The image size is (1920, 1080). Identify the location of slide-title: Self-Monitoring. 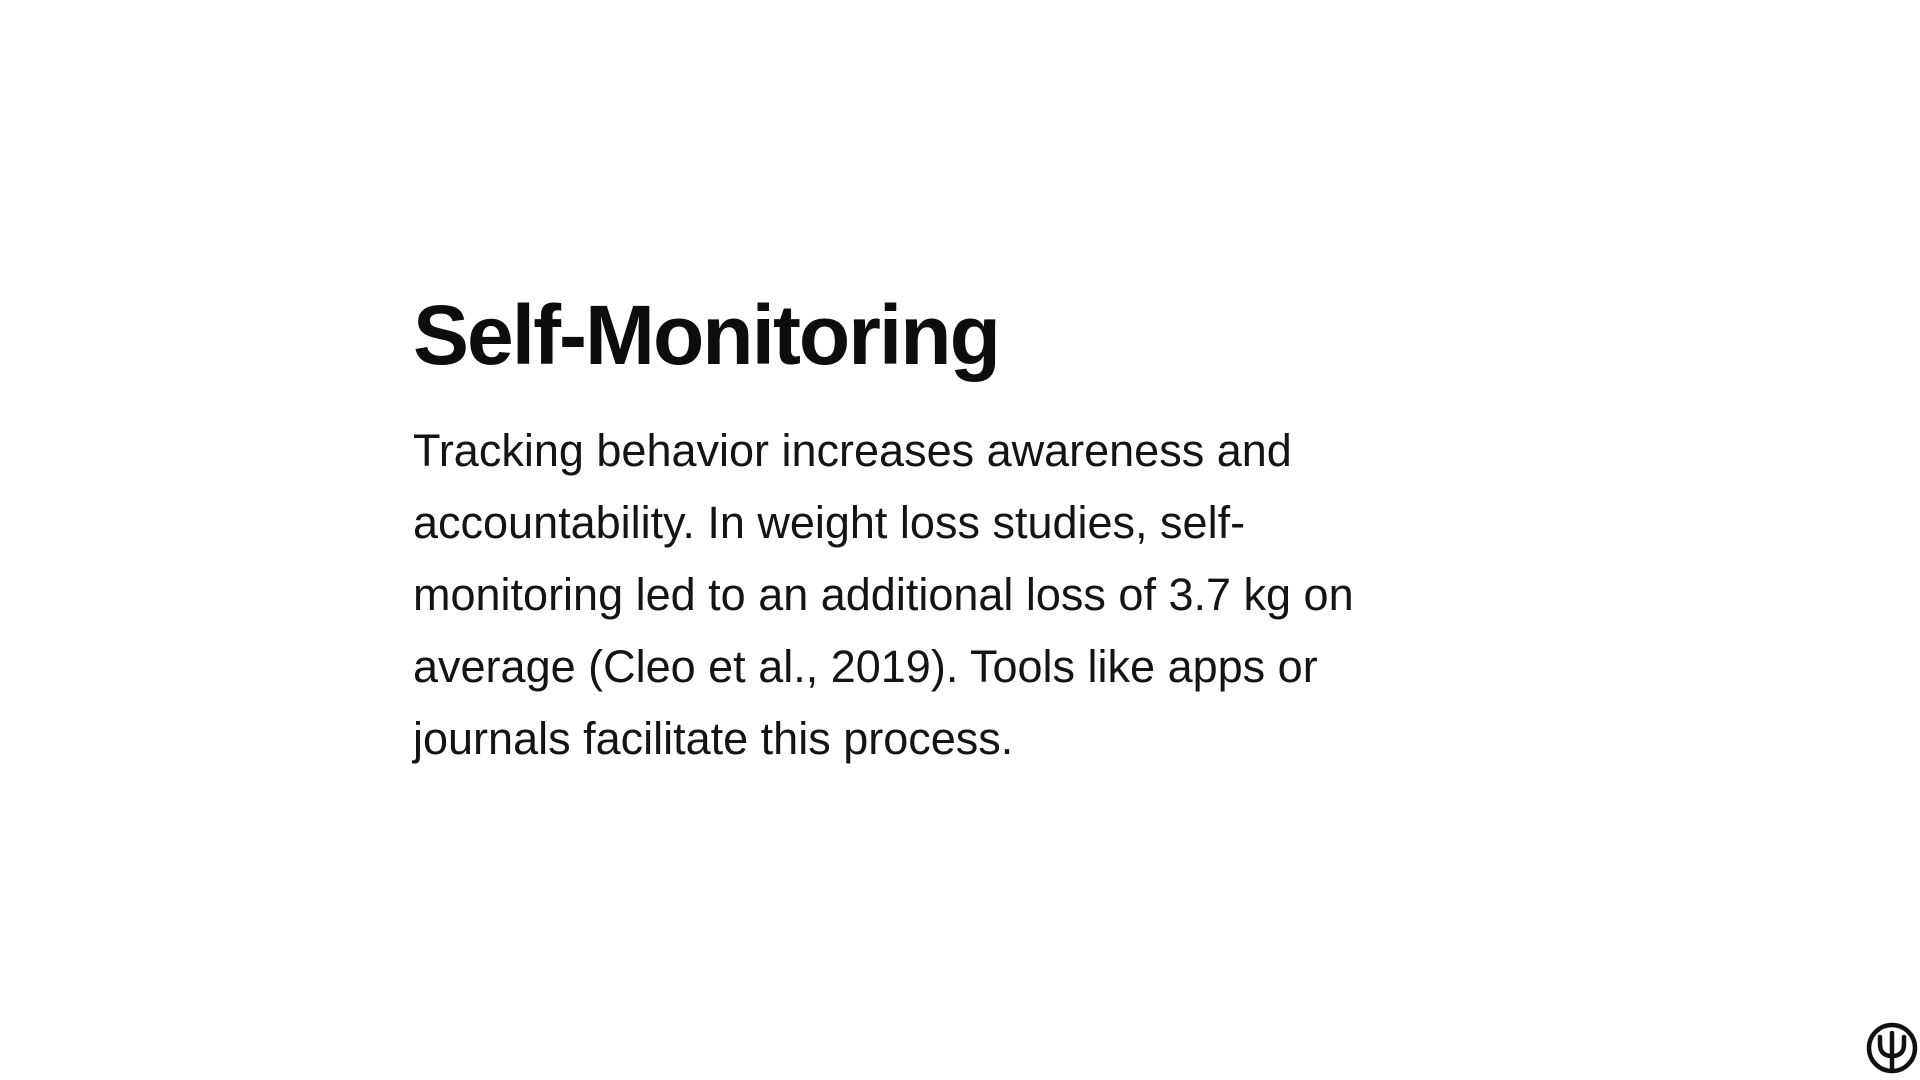
(707, 335).